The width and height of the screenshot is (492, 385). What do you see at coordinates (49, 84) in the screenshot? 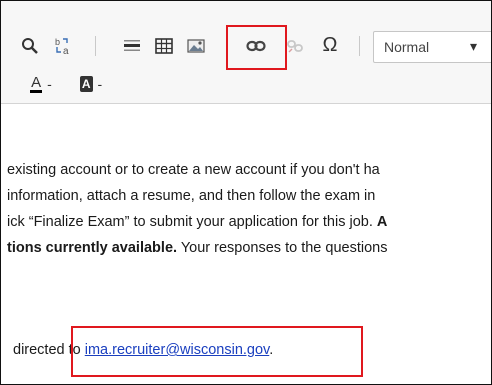
I see `text-color-dropdown-icon: -` at bounding box center [49, 84].